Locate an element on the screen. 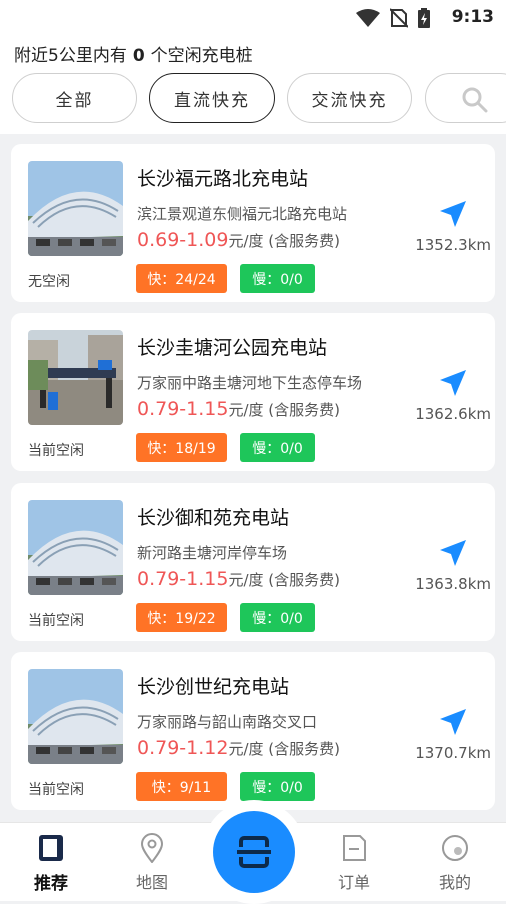 This screenshot has height=904, width=506. station-name: 长沙福元路北充电站 is located at coordinates (223, 179).